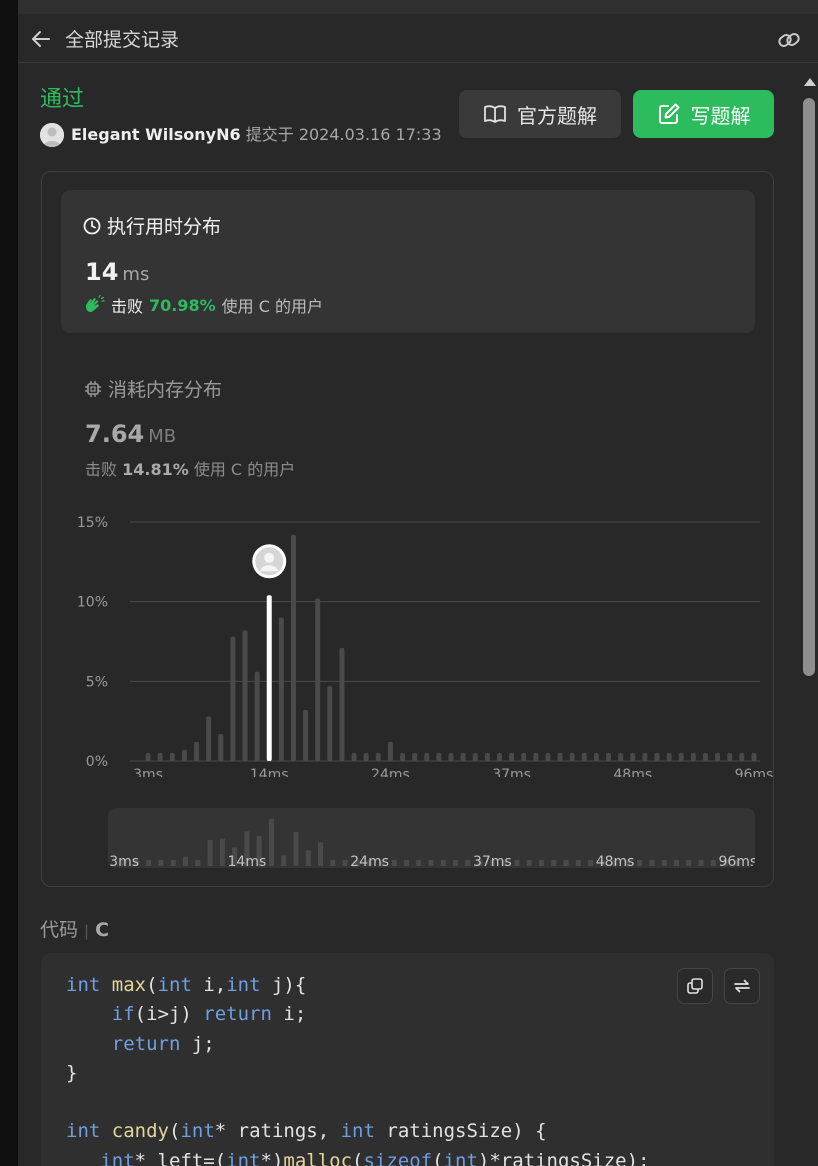  Describe the element at coordinates (97, 682) in the screenshot. I see `y-tick-label: 5%` at that location.